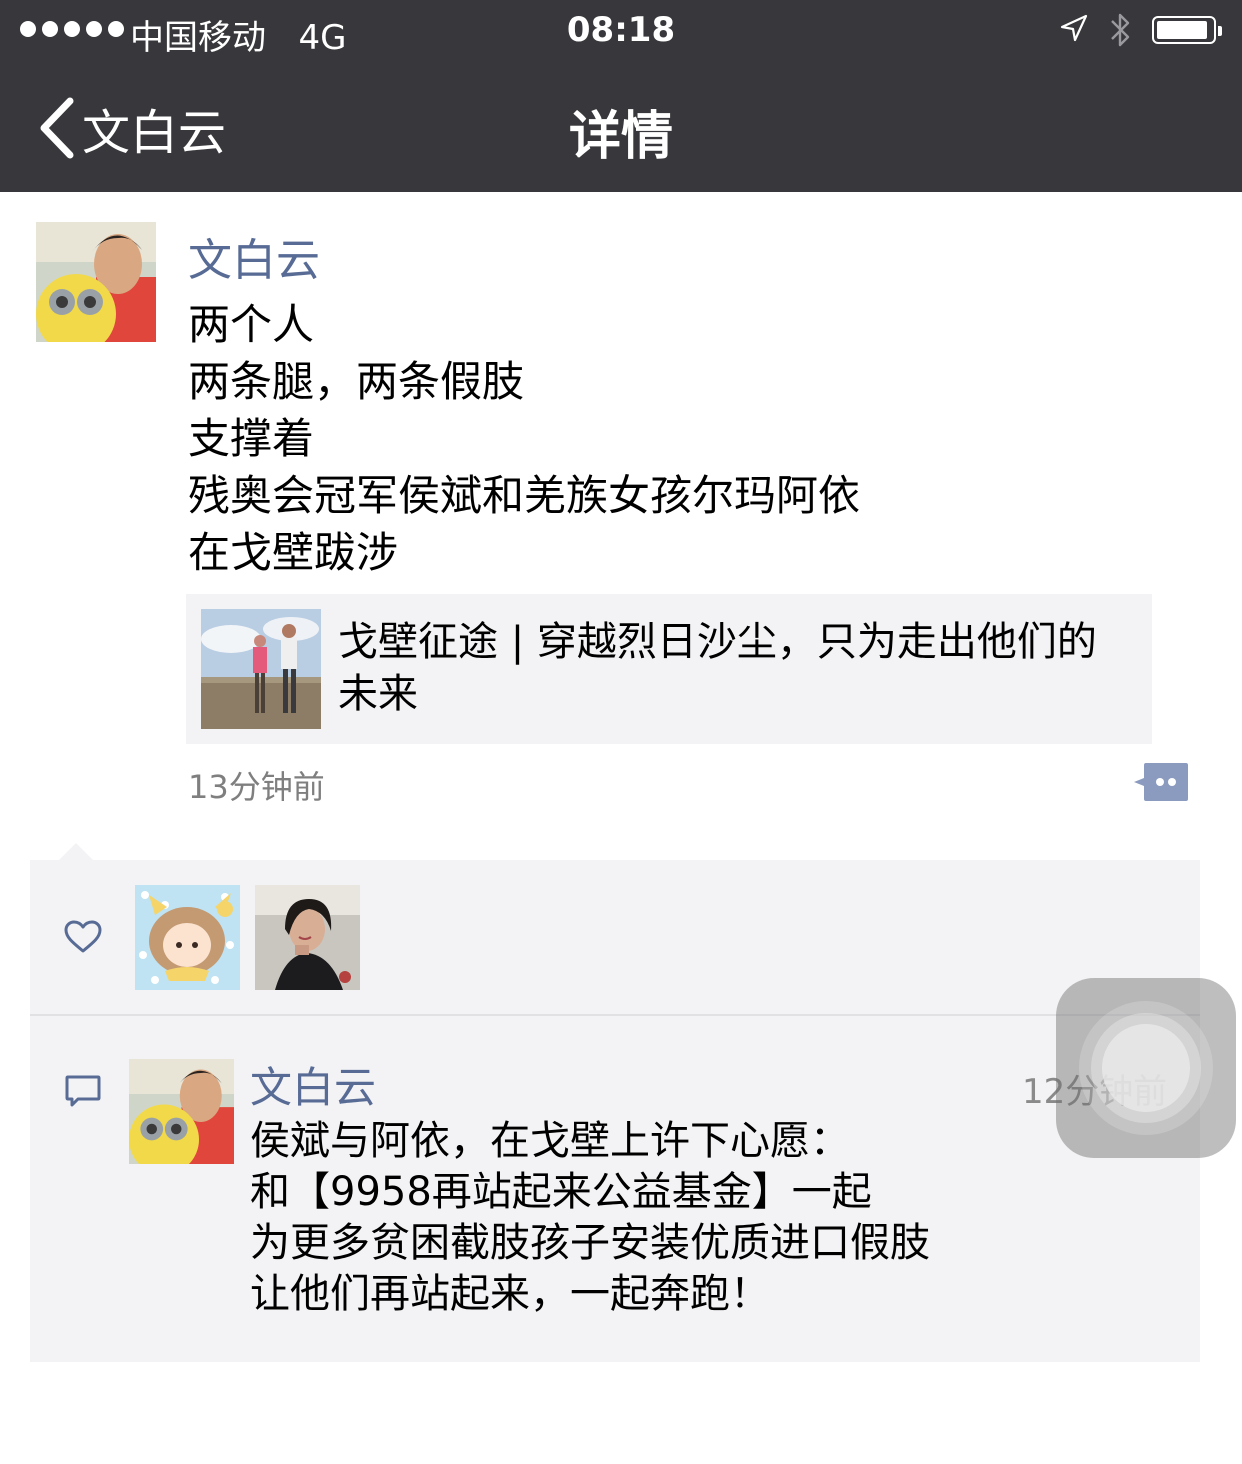 This screenshot has width=1242, height=1464. I want to click on status-bar: 中国移动 4G 08:18, so click(621, 32).